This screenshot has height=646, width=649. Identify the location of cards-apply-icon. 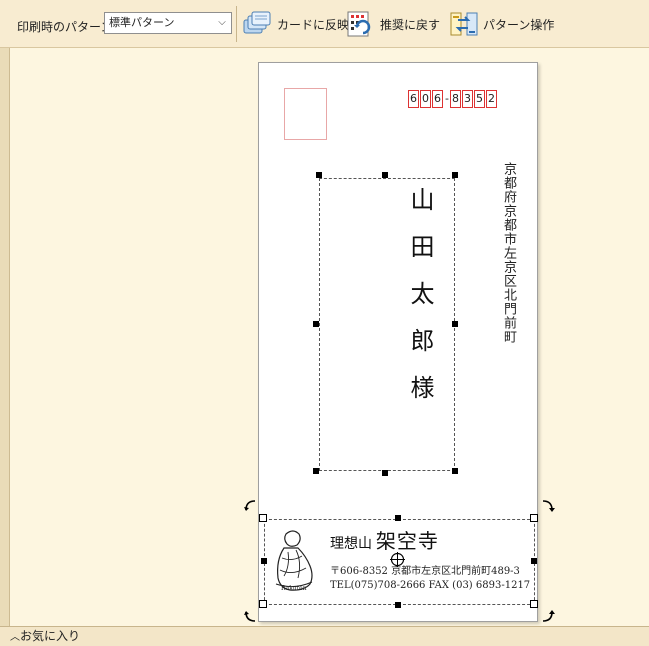
(257, 22).